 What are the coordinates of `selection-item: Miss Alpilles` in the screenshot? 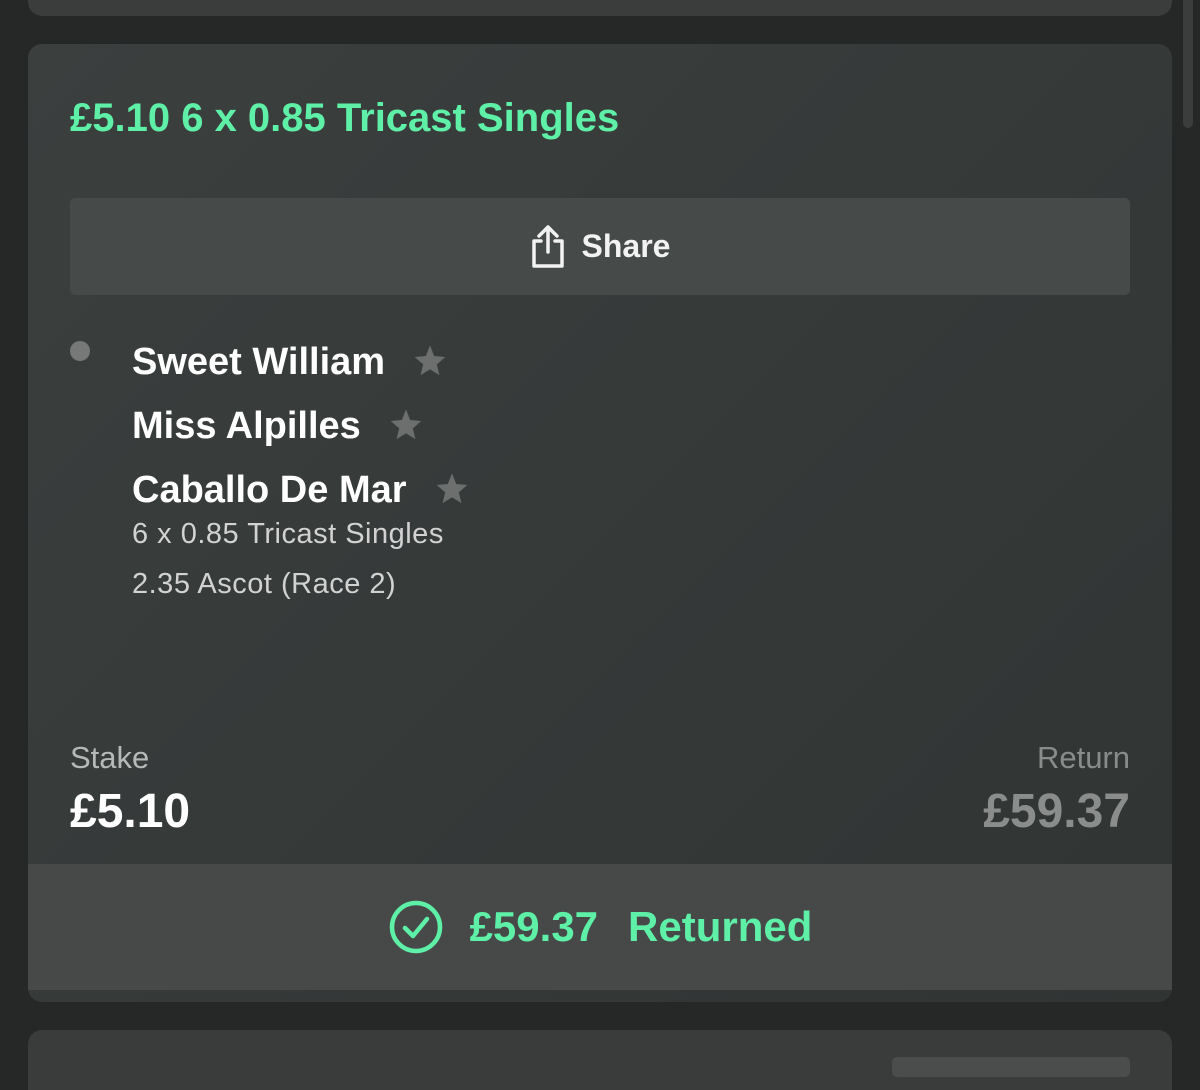 It's located at (300, 426).